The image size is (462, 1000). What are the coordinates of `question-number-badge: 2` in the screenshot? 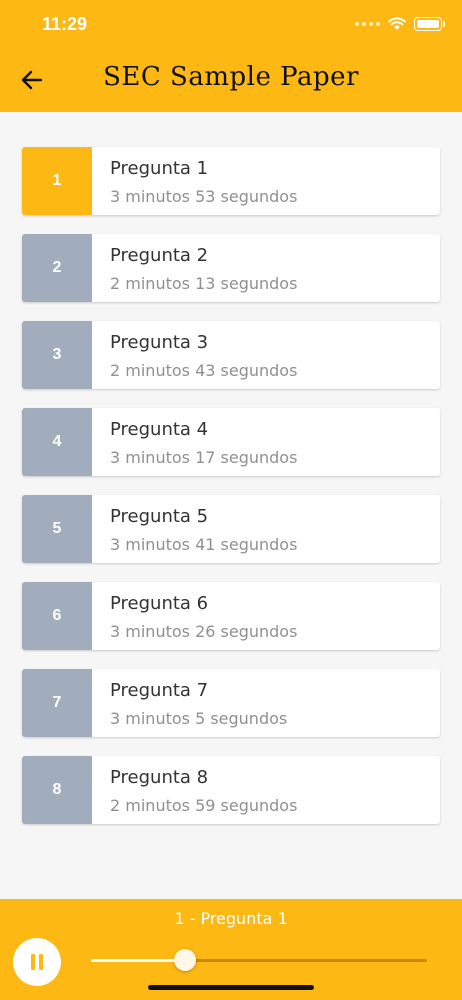 It's located at (57, 268).